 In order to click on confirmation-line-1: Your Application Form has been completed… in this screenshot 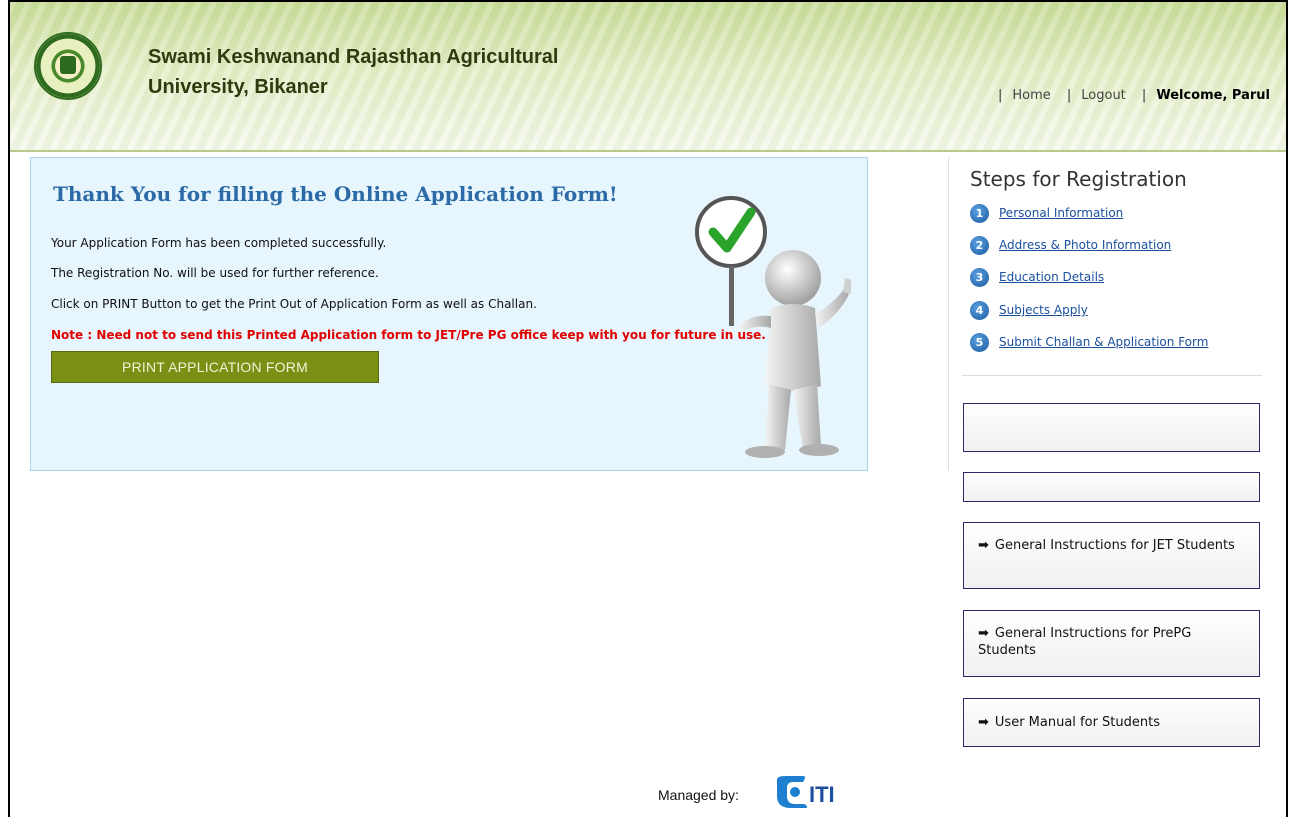, I will do `click(219, 243)`.